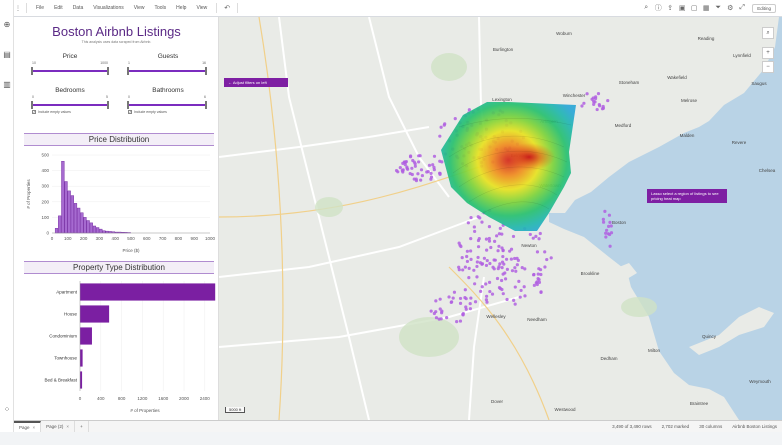 The width and height of the screenshot is (782, 445). What do you see at coordinates (754, 426) in the screenshot?
I see `dataset-name: Airbnb Boston Listings` at bounding box center [754, 426].